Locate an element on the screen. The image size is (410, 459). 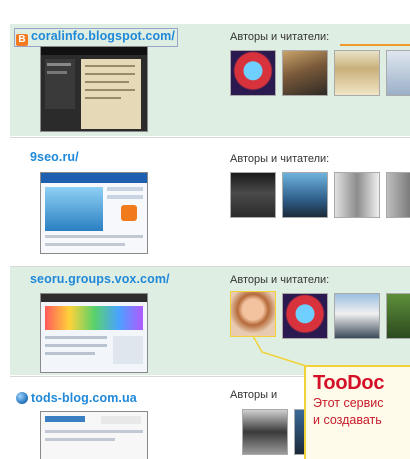
callout-text: Этот сервис is located at coordinates (348, 403).